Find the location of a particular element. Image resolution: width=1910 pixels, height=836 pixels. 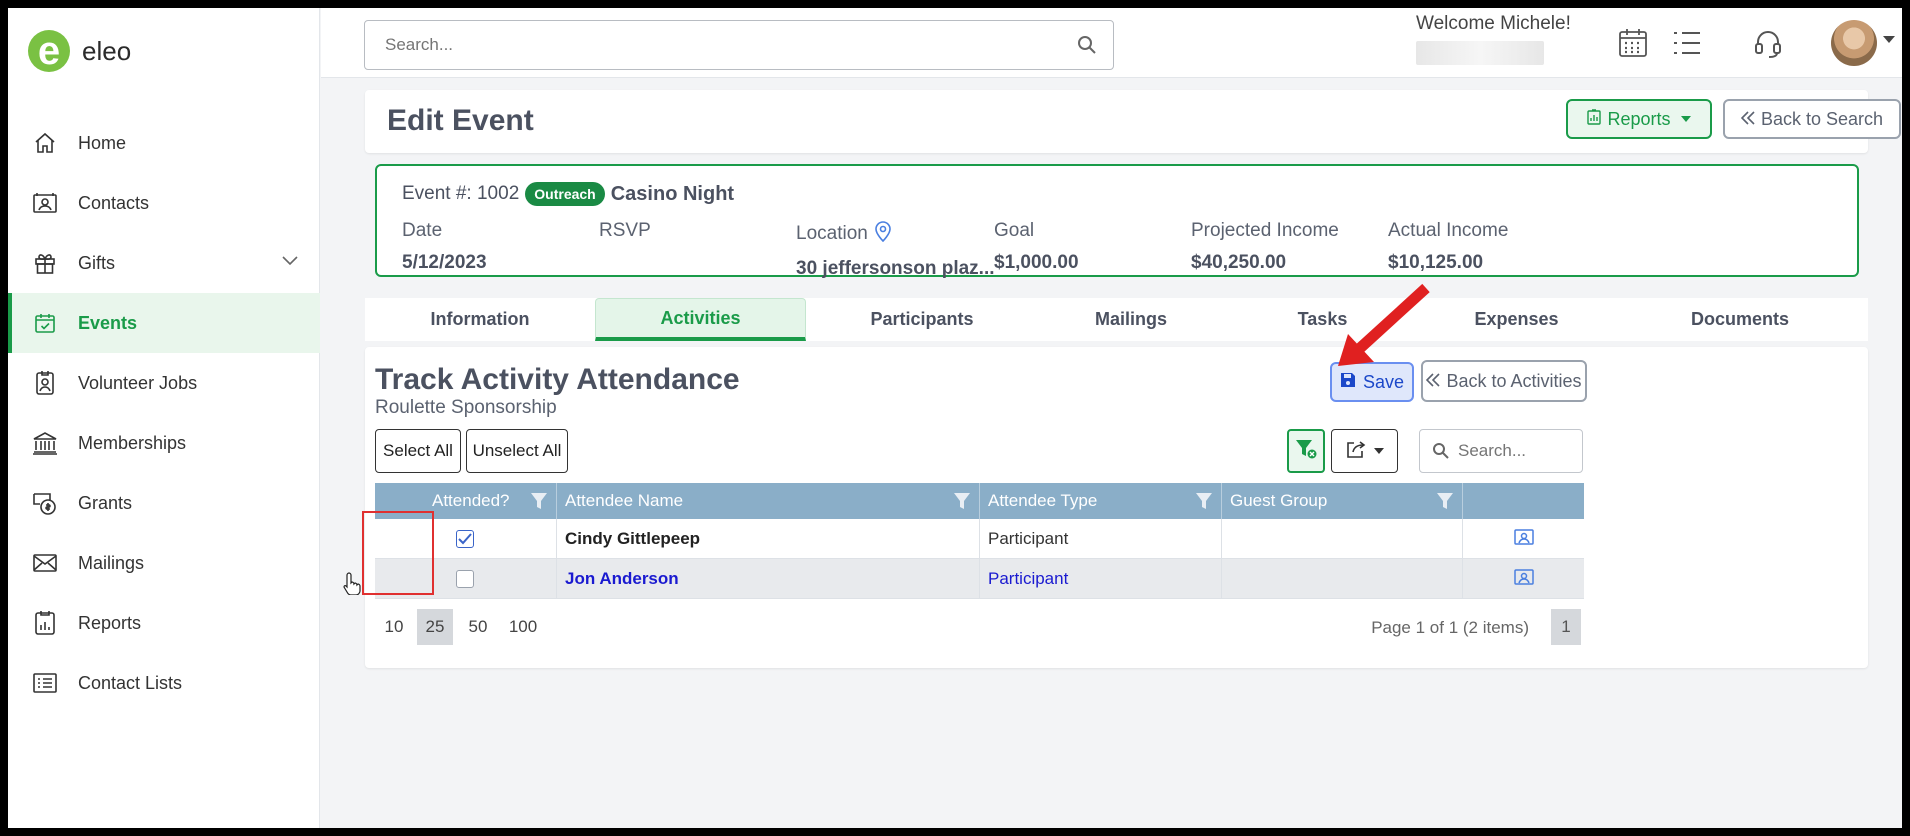

column-header-guest-group: Guest Group is located at coordinates (1342, 501).